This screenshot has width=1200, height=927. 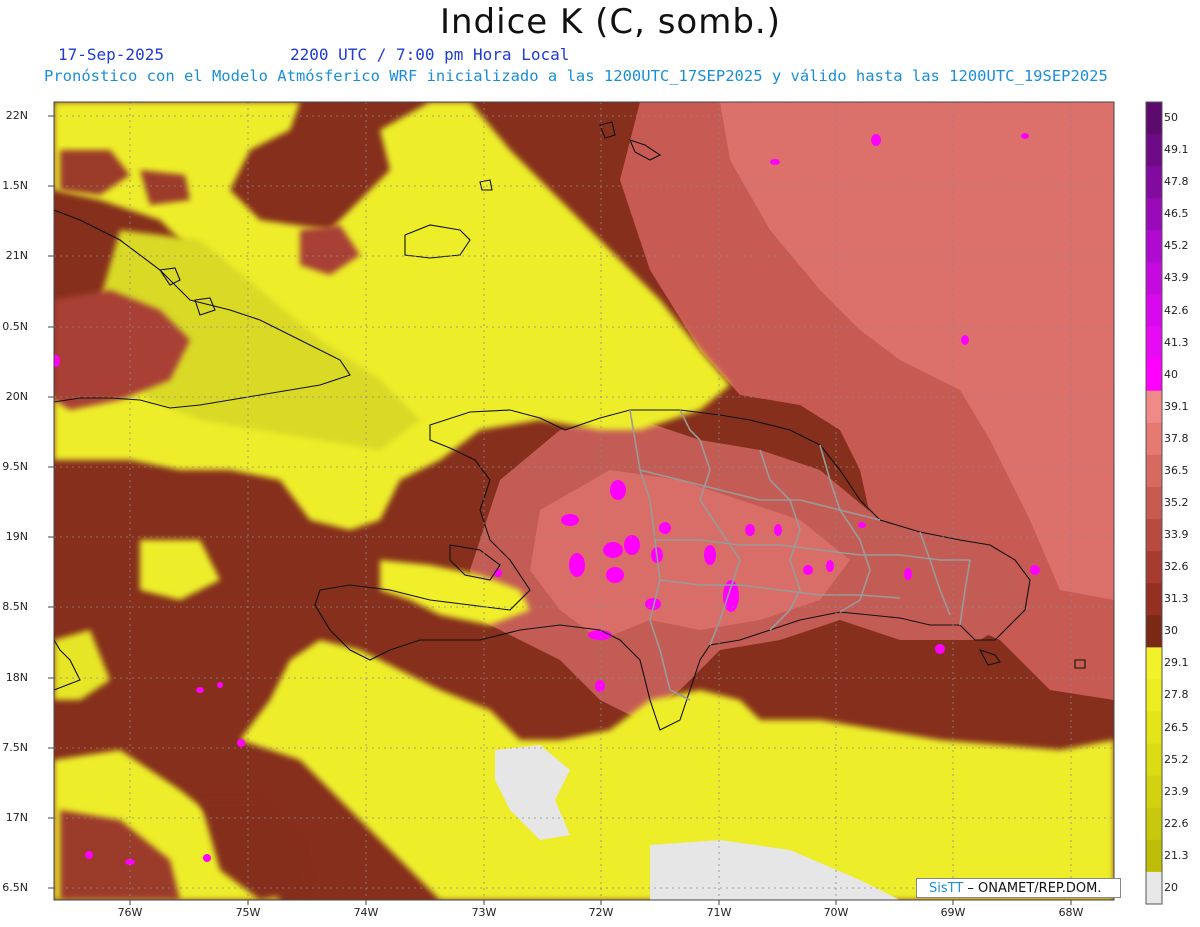 I want to click on colorbar-tick-label: 20, so click(x=1171, y=887).